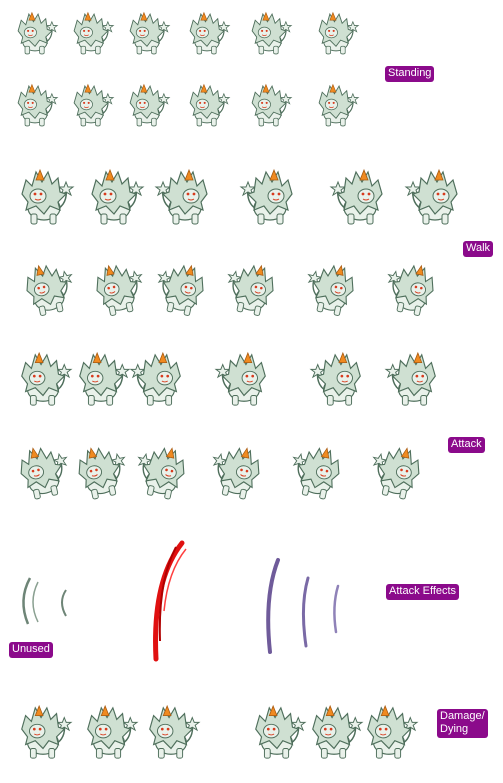  What do you see at coordinates (478, 249) in the screenshot?
I see `label-walk: Walk` at bounding box center [478, 249].